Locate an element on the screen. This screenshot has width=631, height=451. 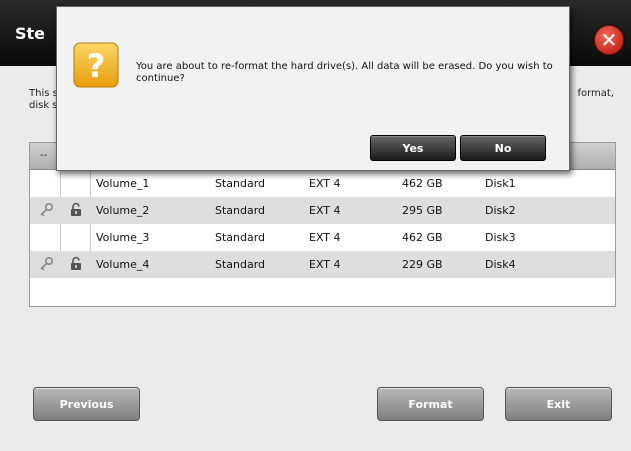
table-row: Volume_3 Standard EXT 4 462 GB Disk3 is located at coordinates (322, 237).